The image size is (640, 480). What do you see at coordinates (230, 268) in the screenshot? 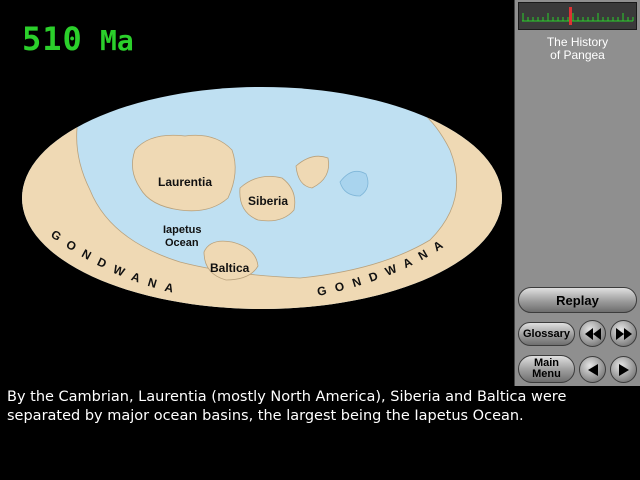
I see `baltica-label: Baltica` at bounding box center [230, 268].